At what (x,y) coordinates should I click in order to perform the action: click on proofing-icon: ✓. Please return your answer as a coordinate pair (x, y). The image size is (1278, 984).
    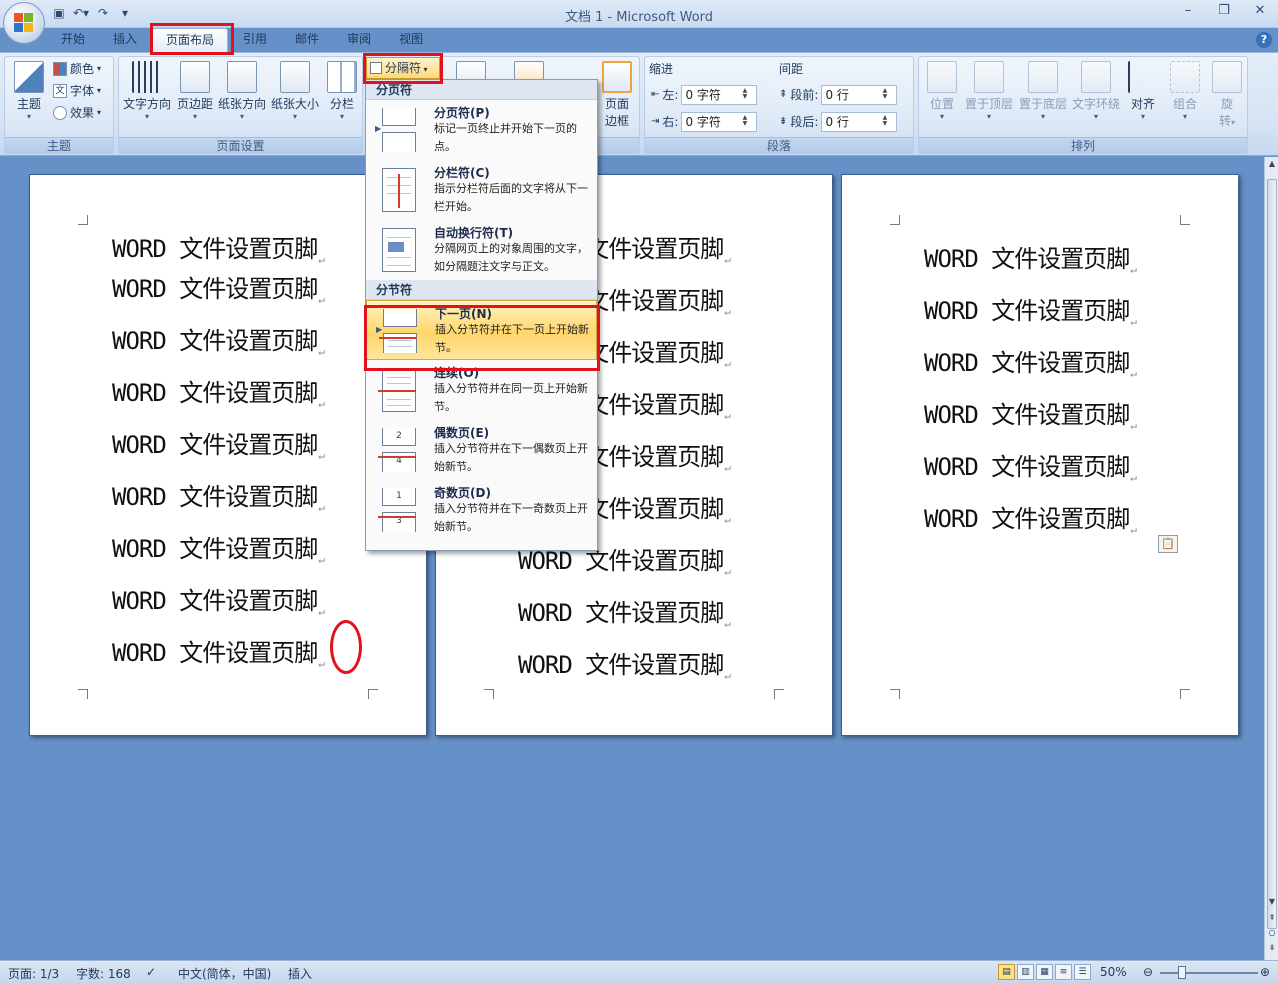
    Looking at the image, I should click on (151, 972).